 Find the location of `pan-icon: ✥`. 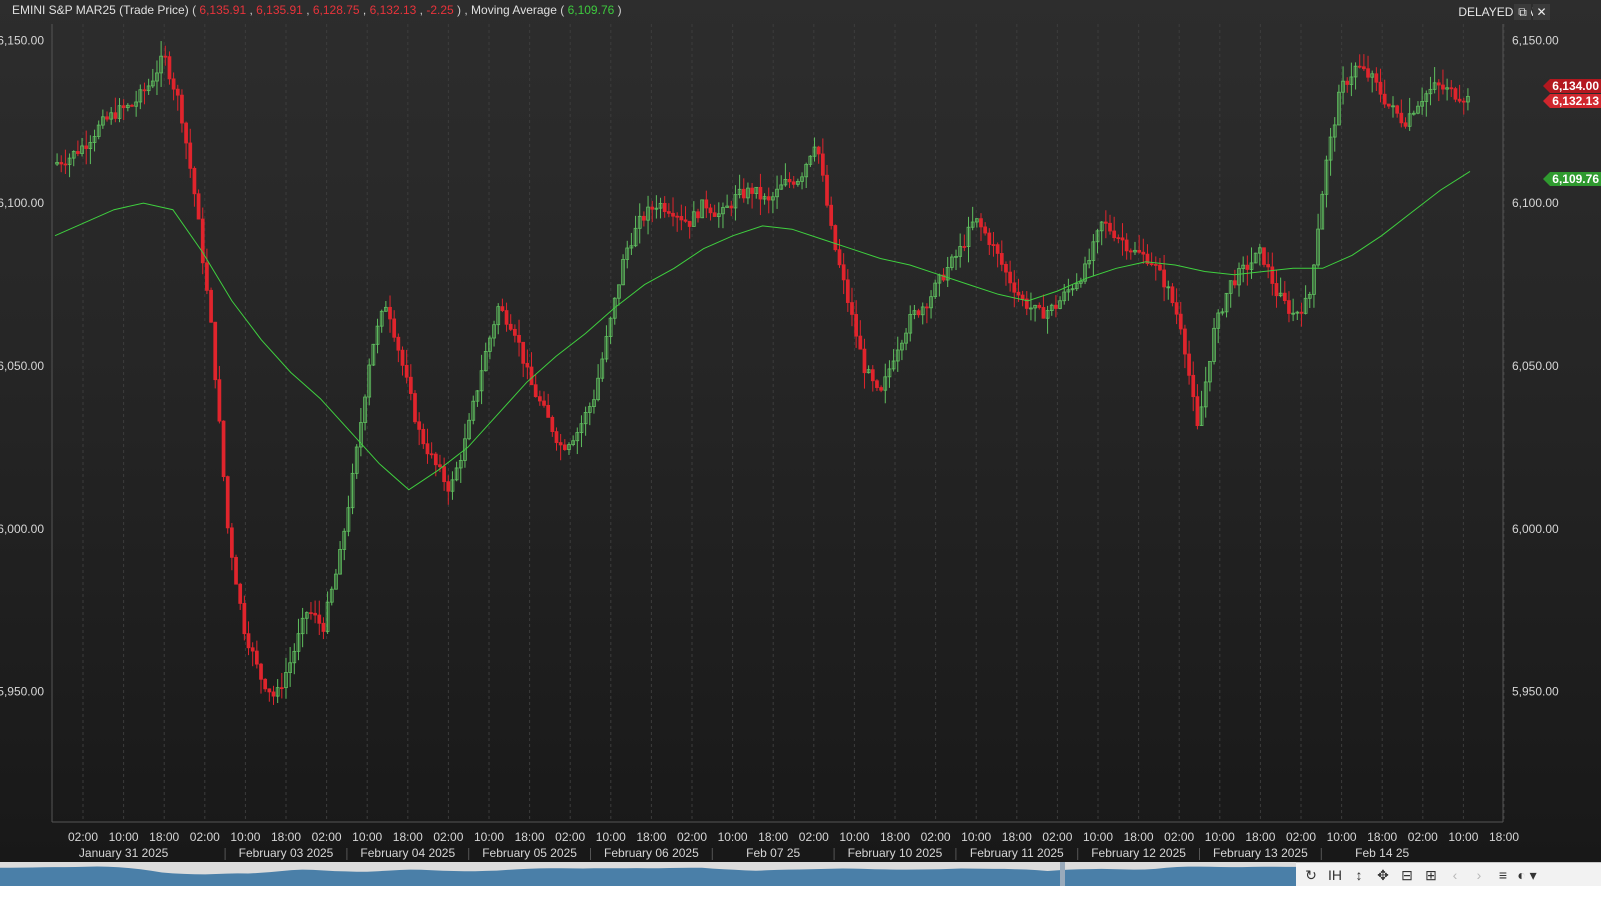

pan-icon: ✥ is located at coordinates (1383, 875).